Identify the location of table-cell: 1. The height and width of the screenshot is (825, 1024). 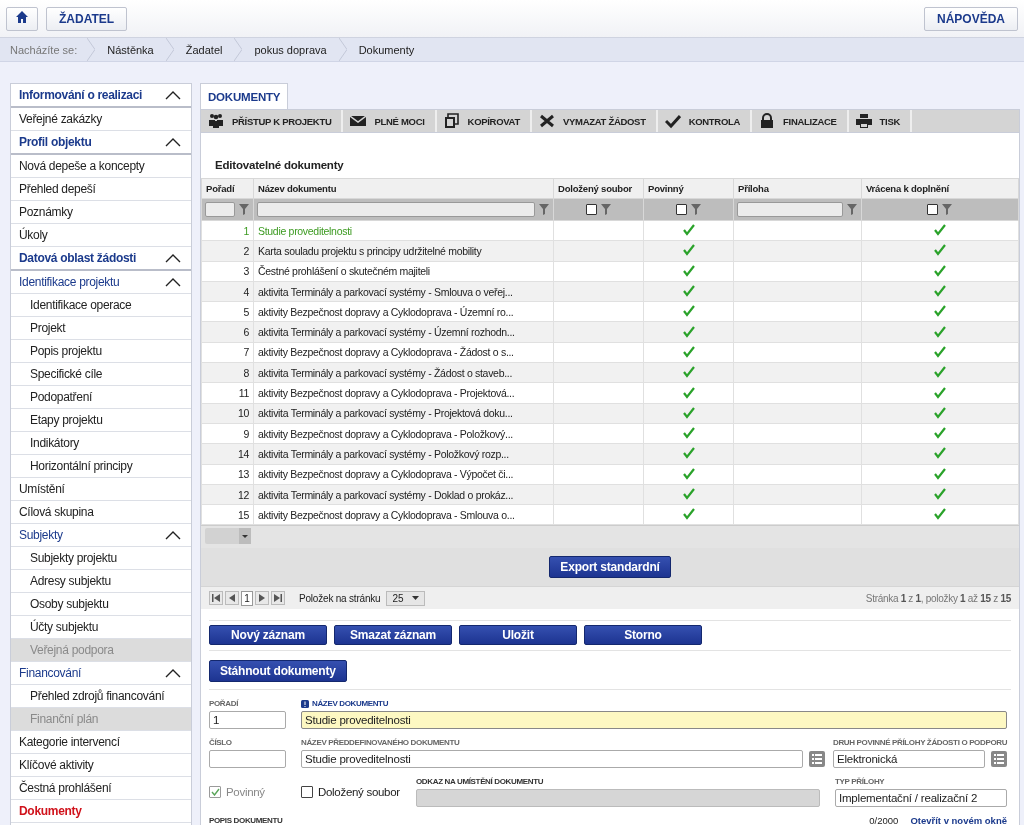
(227, 230).